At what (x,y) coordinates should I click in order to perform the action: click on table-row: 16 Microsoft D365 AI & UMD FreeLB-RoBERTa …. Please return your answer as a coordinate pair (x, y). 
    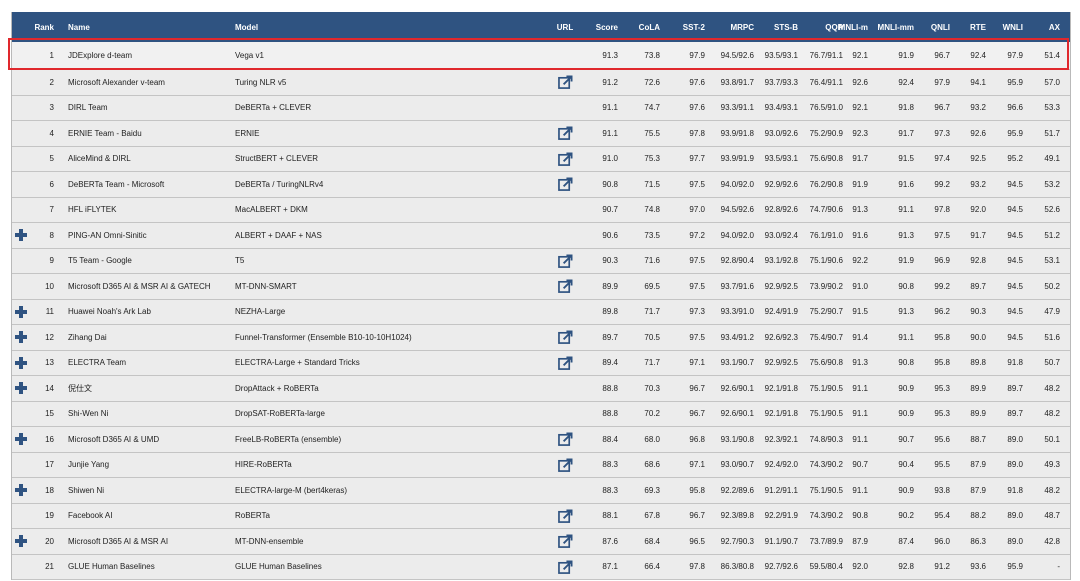
    Looking at the image, I should click on (541, 440).